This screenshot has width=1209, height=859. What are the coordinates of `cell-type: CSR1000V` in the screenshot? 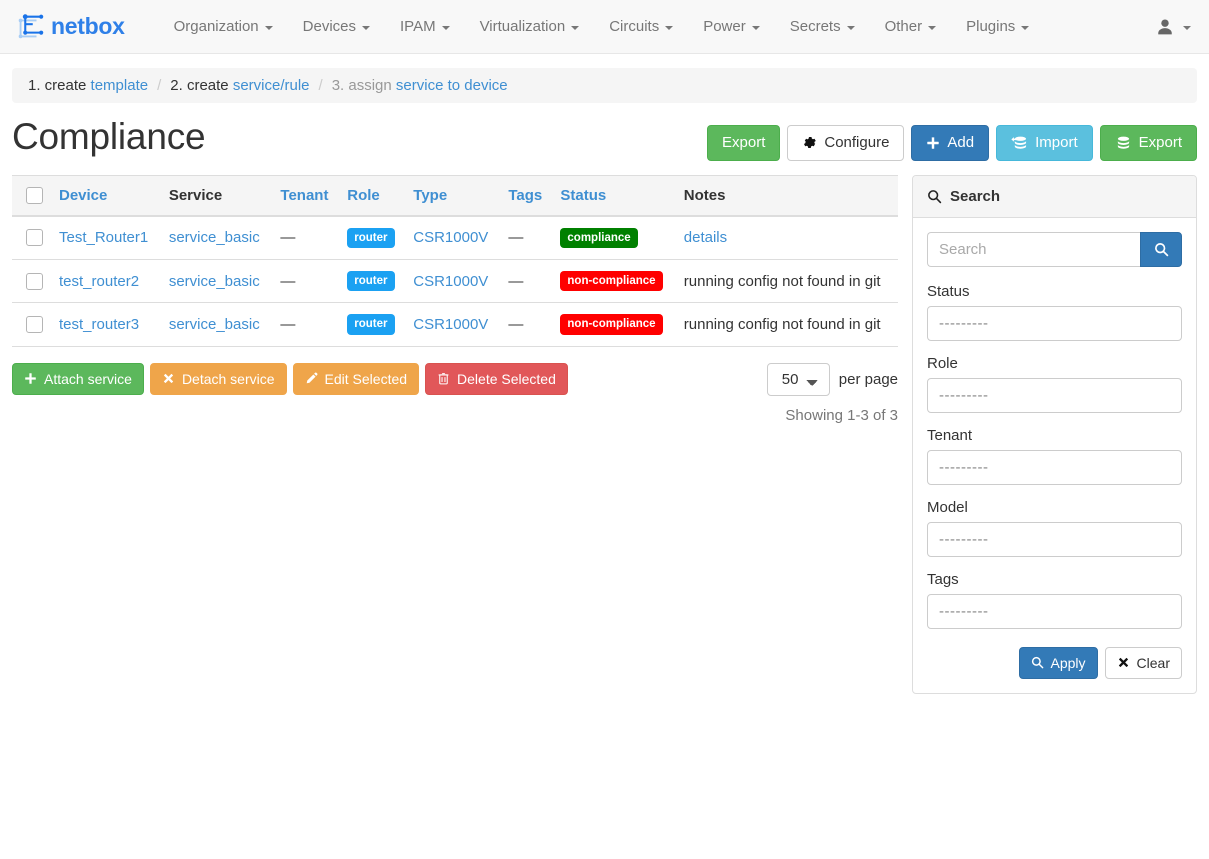 It's located at (453, 324).